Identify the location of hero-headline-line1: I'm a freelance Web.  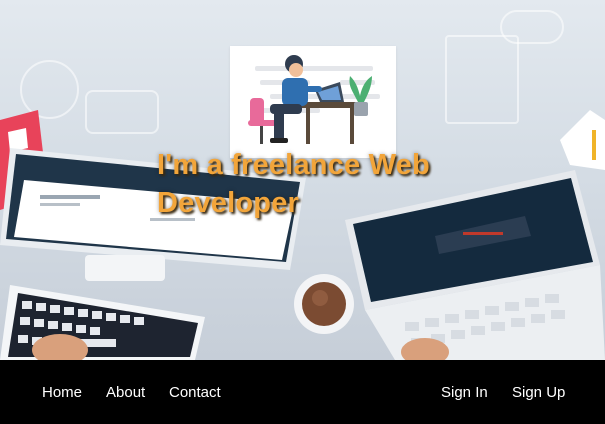
(293, 165).